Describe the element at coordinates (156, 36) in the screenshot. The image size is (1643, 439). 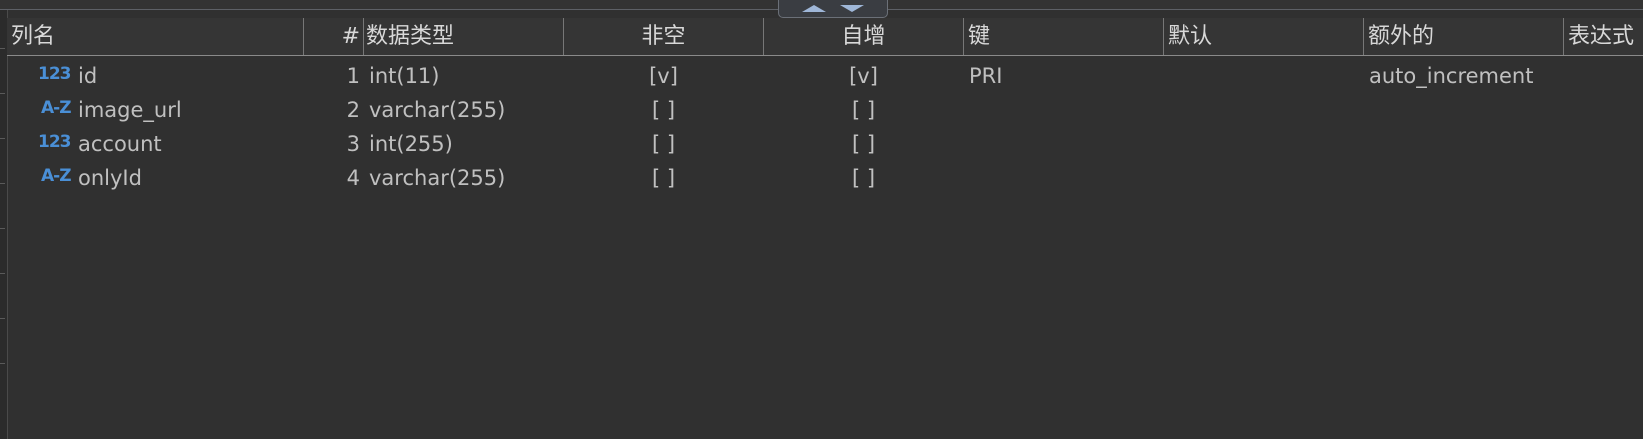
I see `header-column-name: 列名` at that location.